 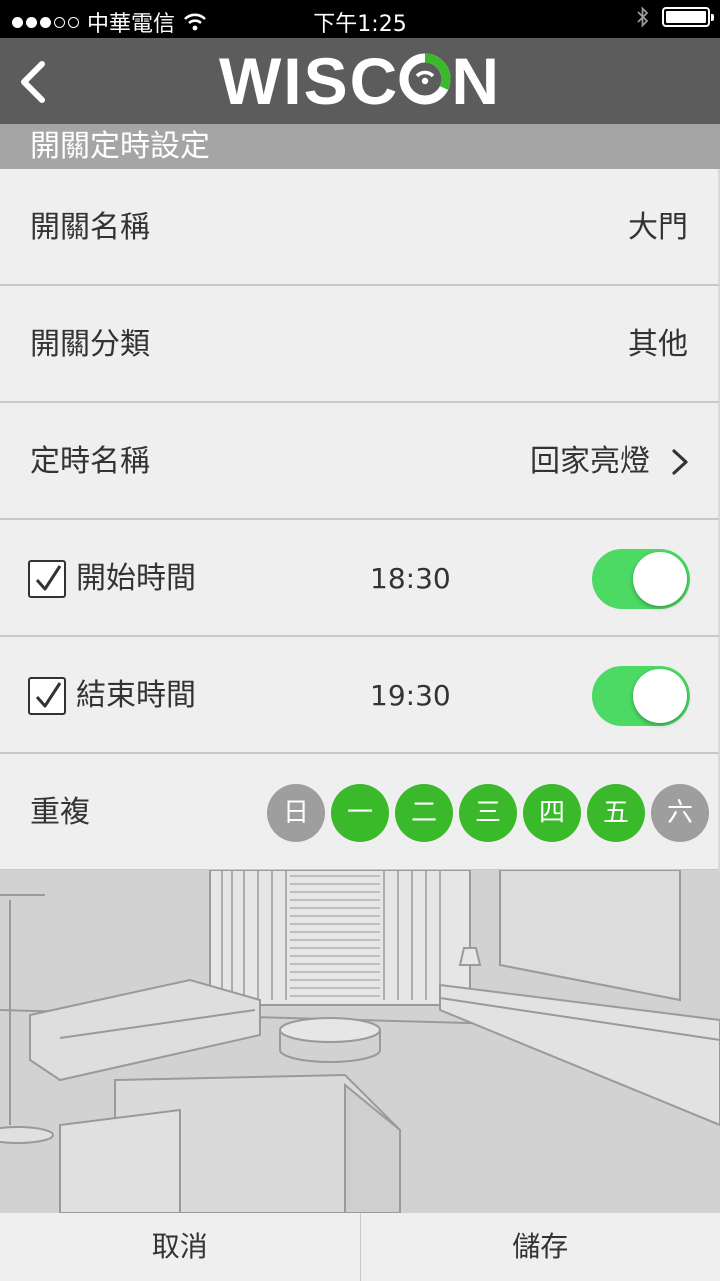 I want to click on status-bar: 中華電信 下午1:25, so click(x=360, y=19).